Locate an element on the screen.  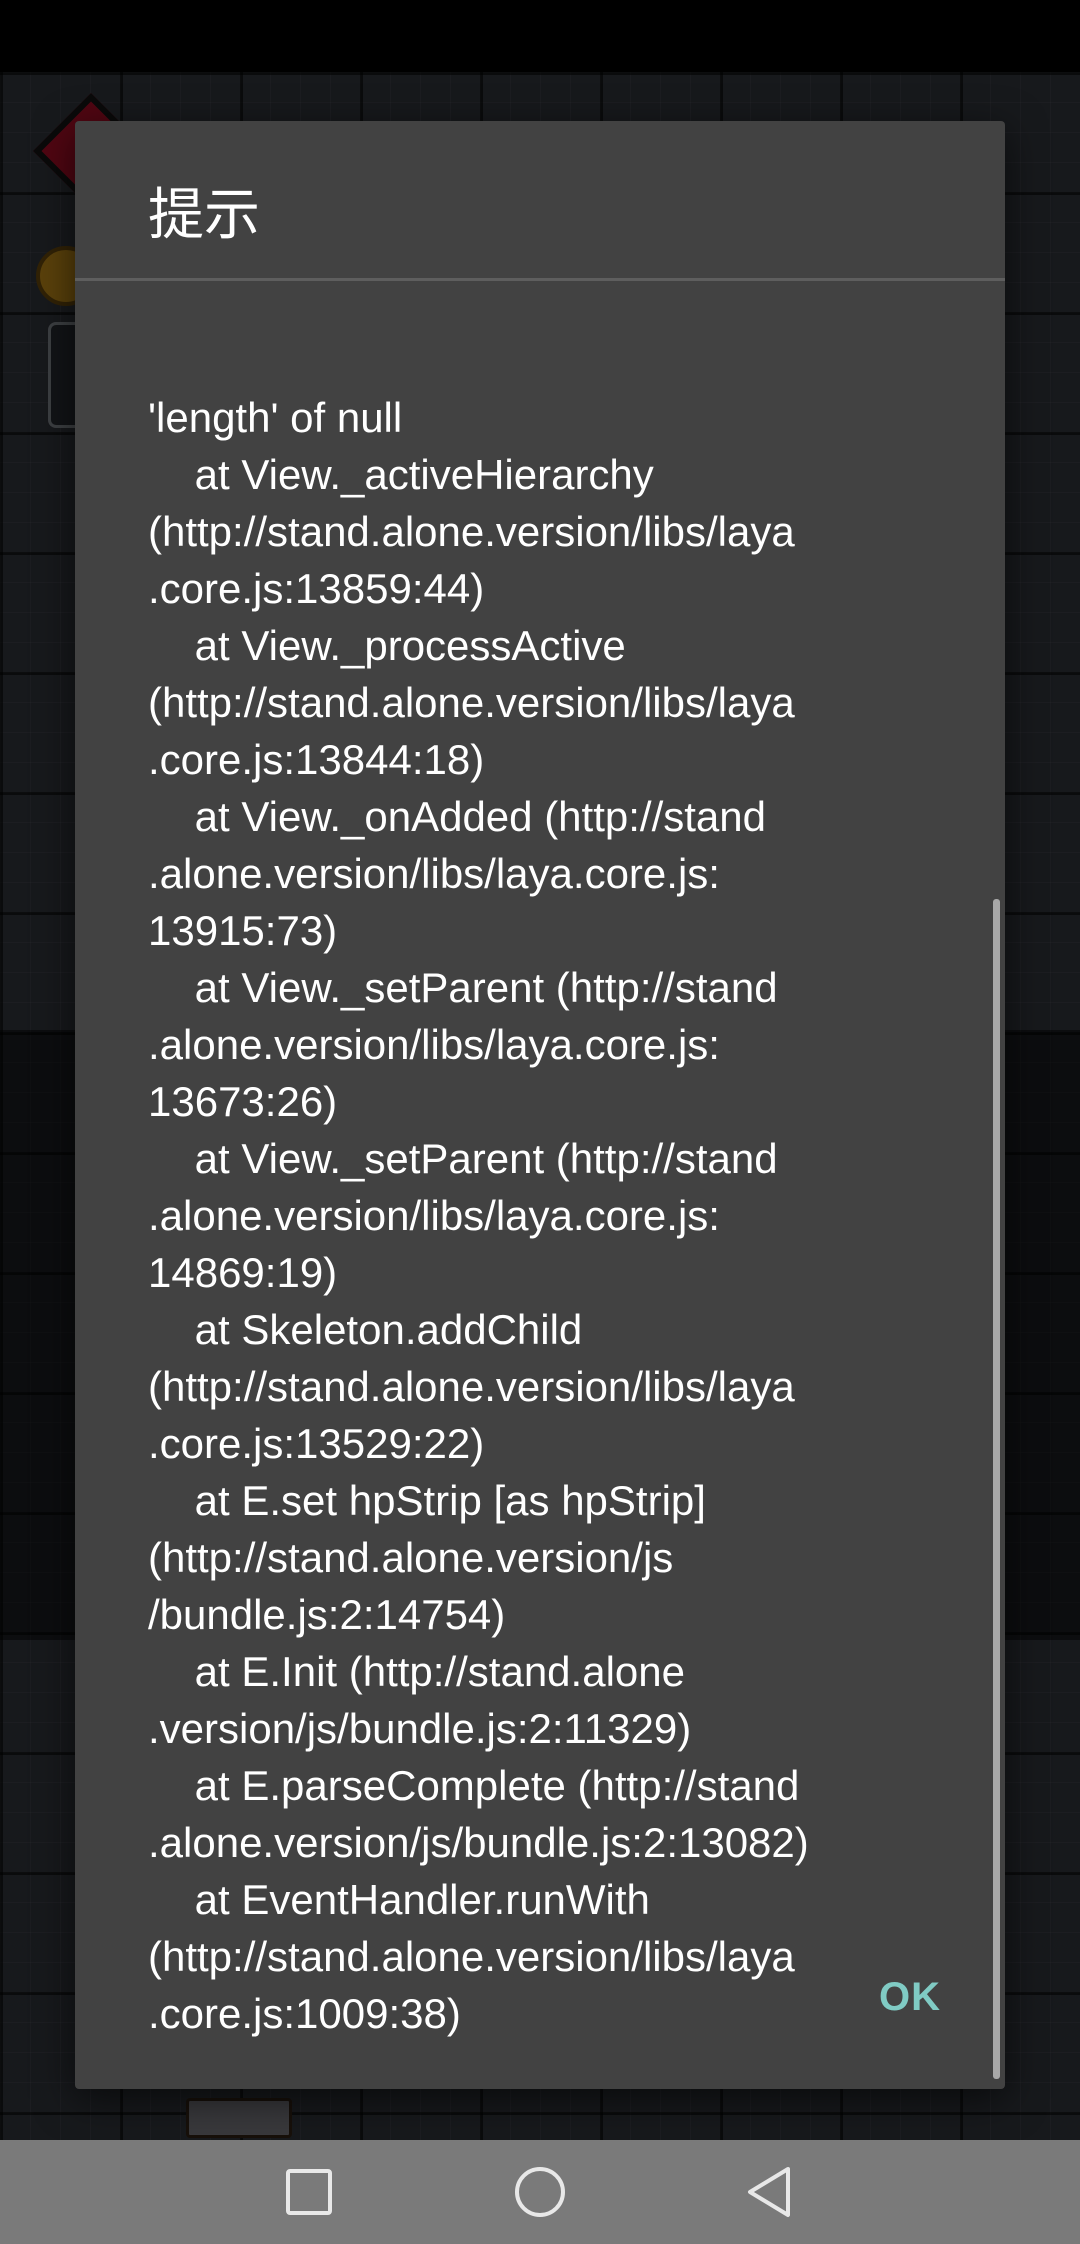
dialog-message-line: (http://stand.alone.version/js is located at coordinates (411, 1557).